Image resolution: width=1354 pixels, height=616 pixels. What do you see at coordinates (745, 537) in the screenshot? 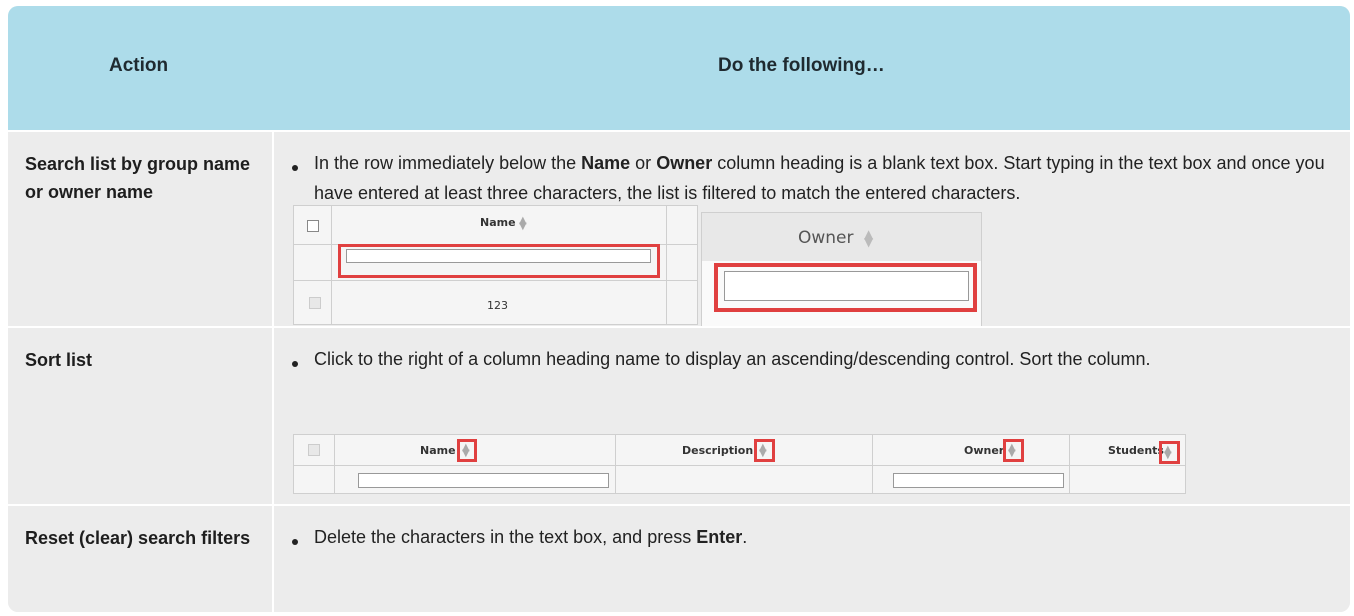
I see `instruction-text: .` at bounding box center [745, 537].